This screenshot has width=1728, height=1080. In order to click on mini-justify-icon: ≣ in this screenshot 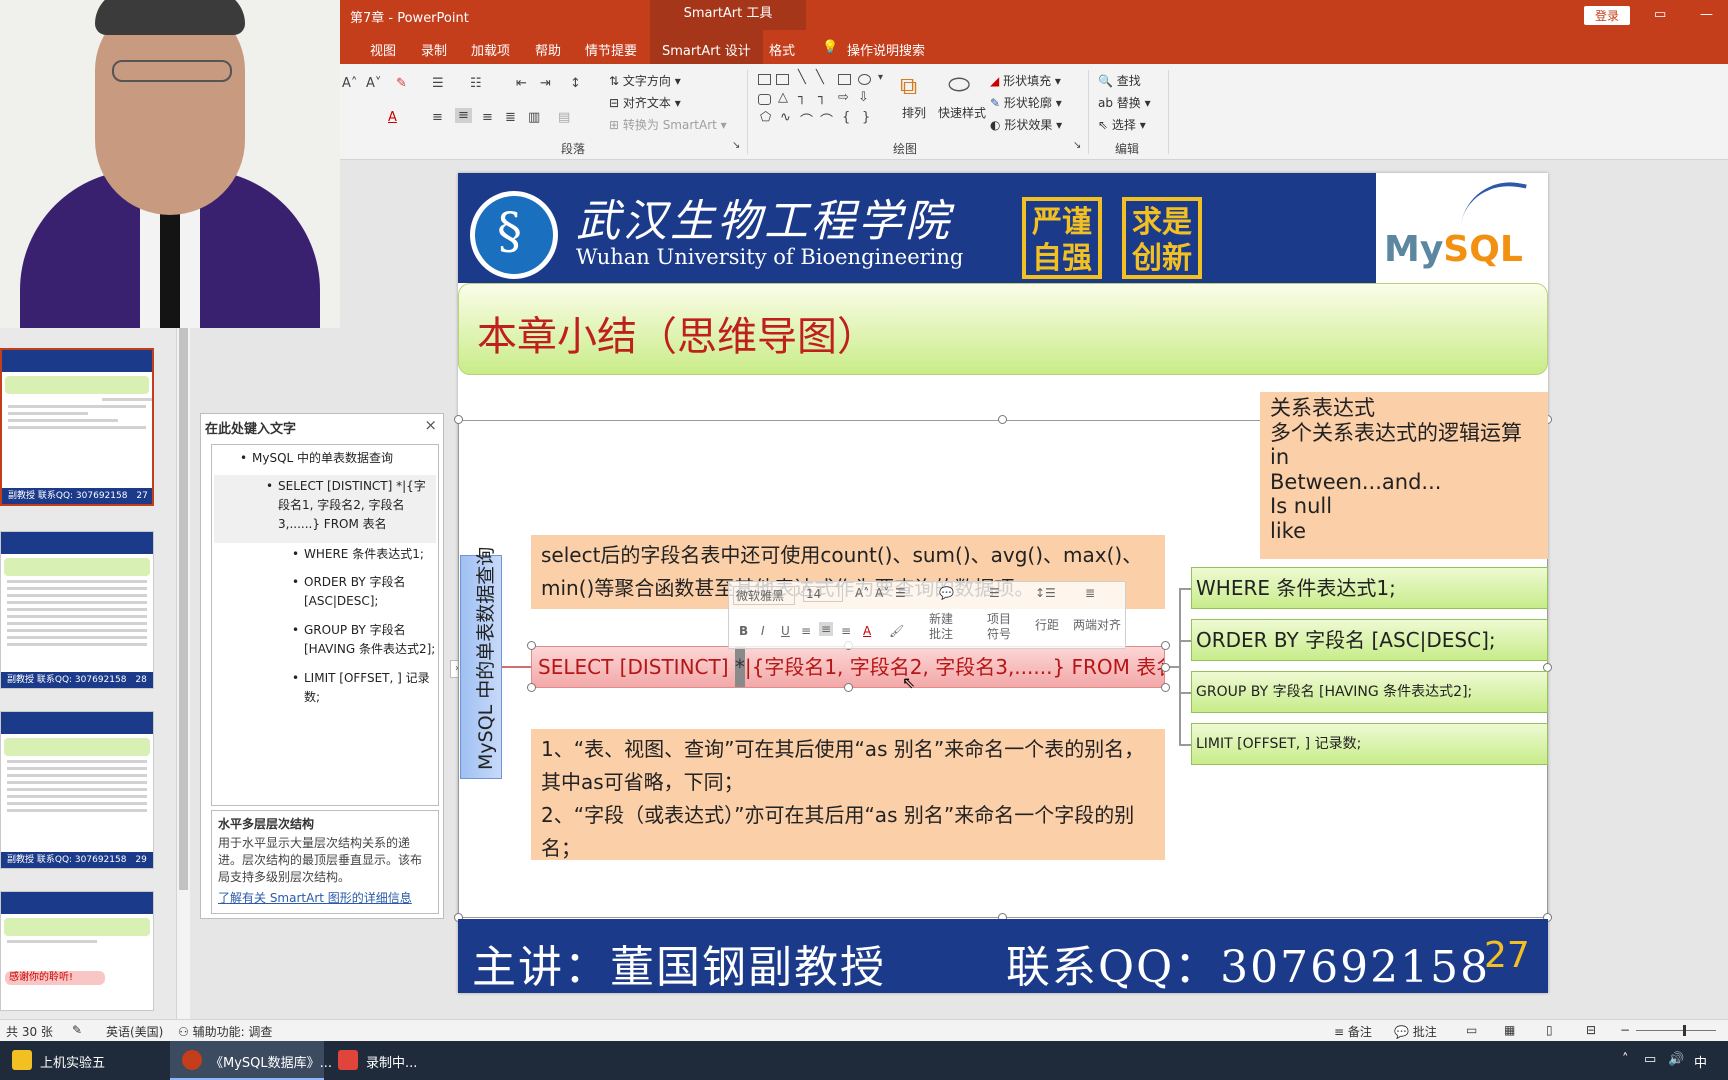, I will do `click(1090, 593)`.